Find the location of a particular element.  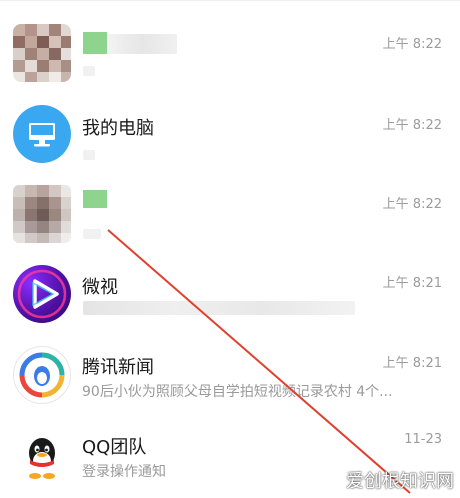

computer-icon is located at coordinates (42, 134).